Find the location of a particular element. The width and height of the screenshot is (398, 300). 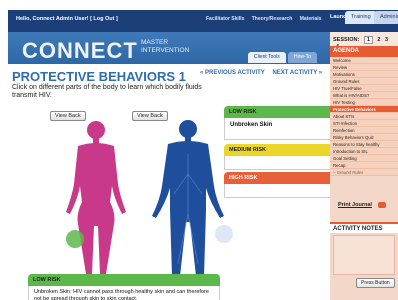

medium-risk-panel: MEDIUM RISK is located at coordinates (280, 157).